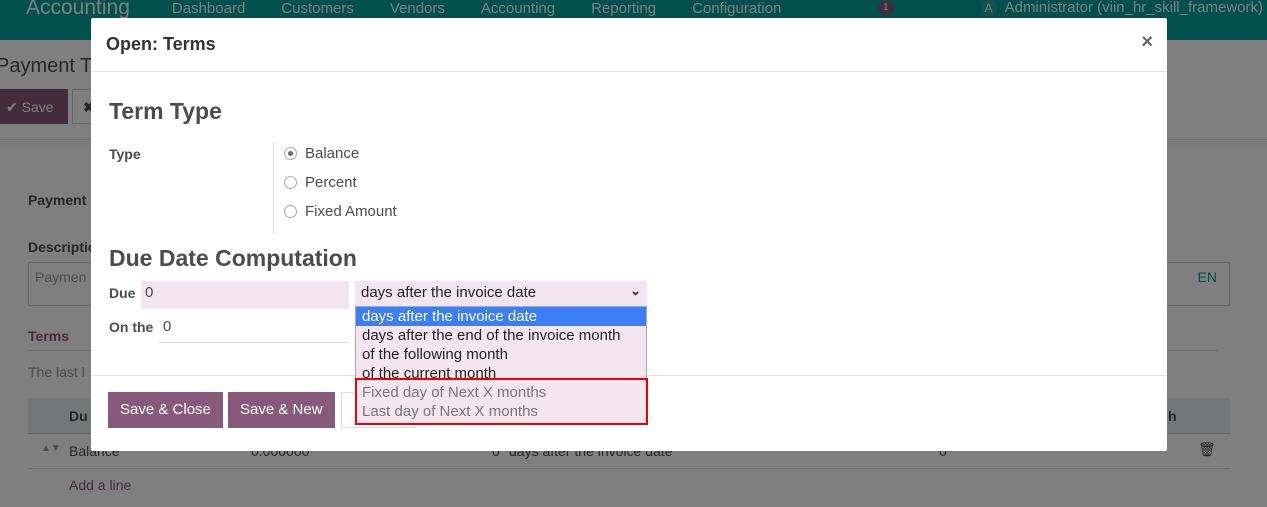 Image resolution: width=1267 pixels, height=507 pixels. Describe the element at coordinates (332, 153) in the screenshot. I see `radio-label: Balance` at that location.